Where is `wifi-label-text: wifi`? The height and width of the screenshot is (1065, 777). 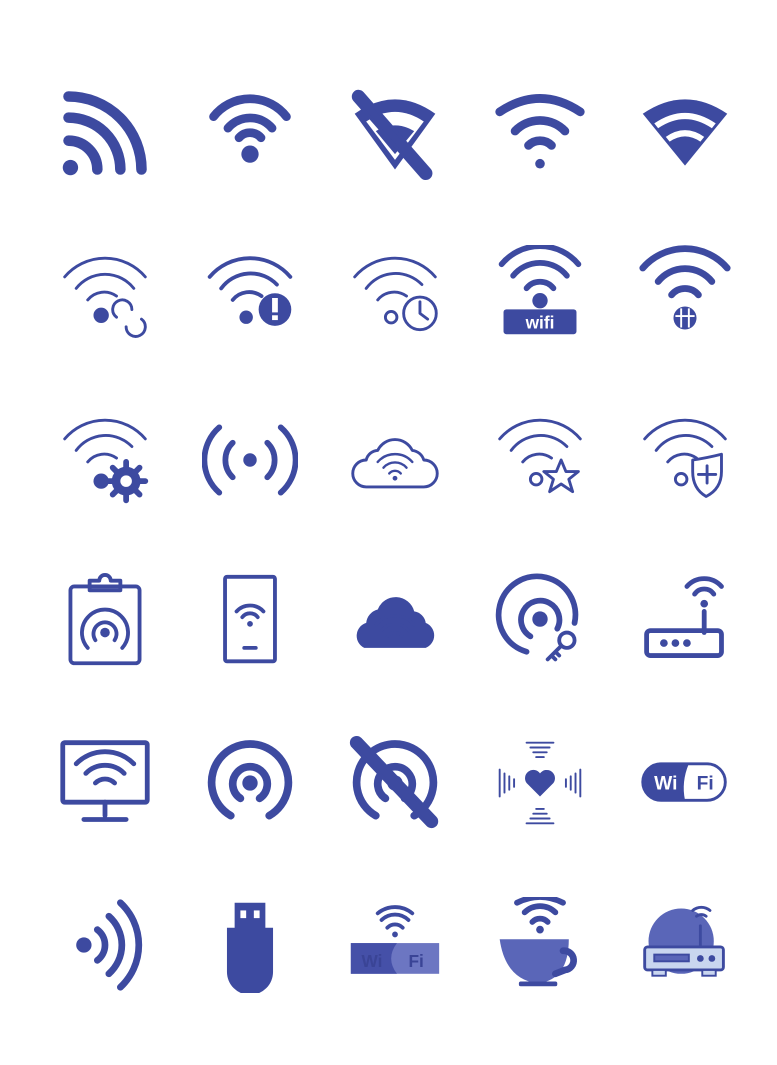 wifi-label-text: wifi is located at coordinates (540, 323).